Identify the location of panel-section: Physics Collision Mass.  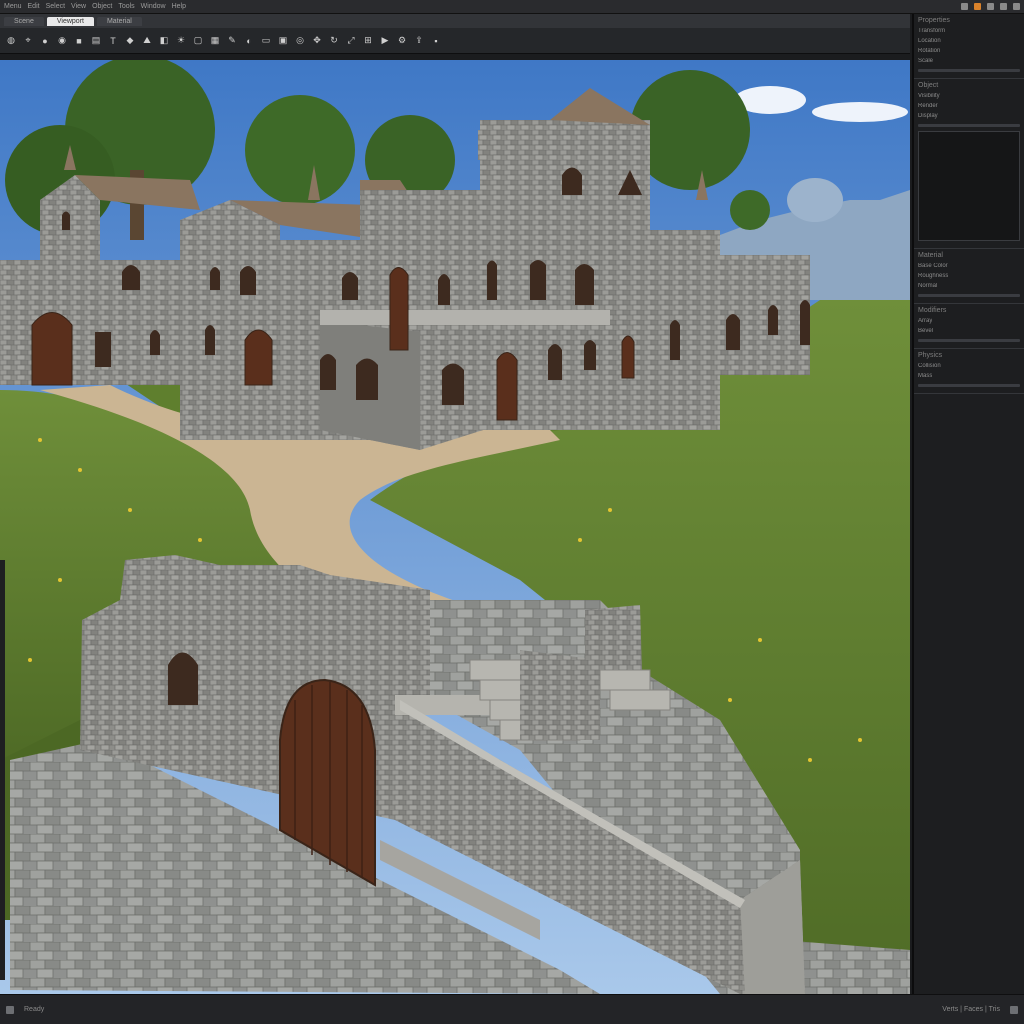
(969, 371).